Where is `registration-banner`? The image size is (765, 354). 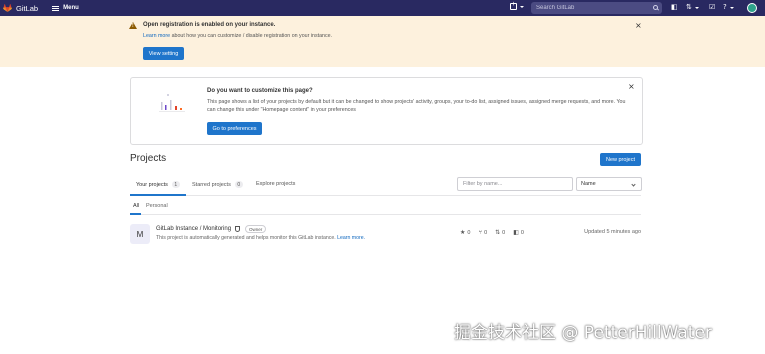 registration-banner is located at coordinates (382, 41).